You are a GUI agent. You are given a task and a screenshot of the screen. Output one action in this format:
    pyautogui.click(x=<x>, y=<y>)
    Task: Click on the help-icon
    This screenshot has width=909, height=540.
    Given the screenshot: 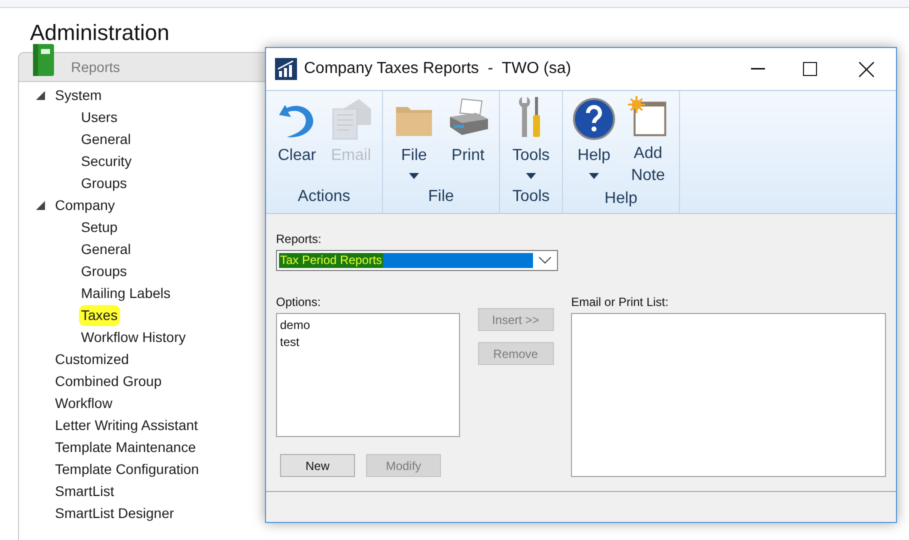 What is the action you would take?
    pyautogui.click(x=594, y=118)
    